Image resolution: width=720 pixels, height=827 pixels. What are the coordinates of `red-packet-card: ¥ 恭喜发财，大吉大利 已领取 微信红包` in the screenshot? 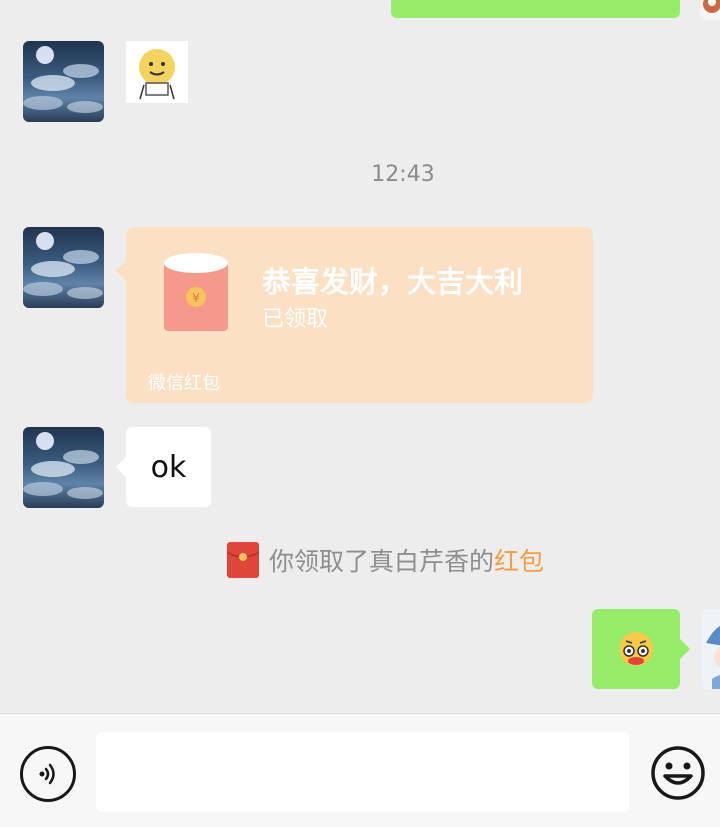 It's located at (354, 315).